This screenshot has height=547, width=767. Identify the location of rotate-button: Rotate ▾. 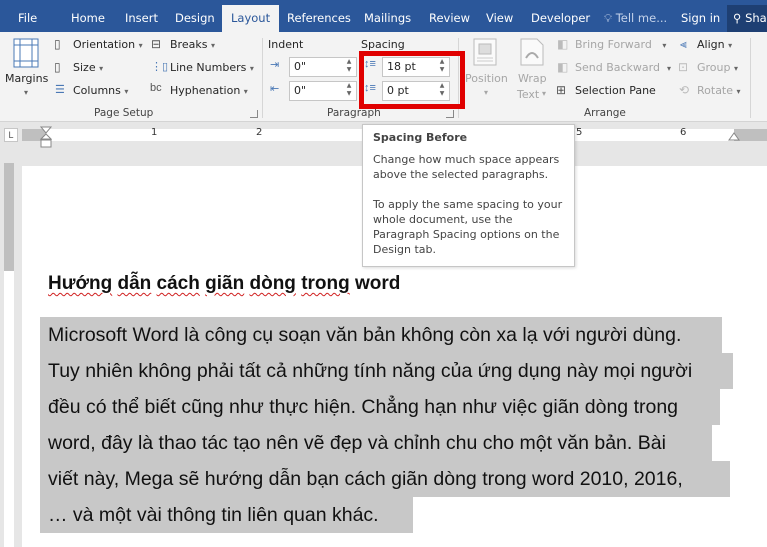
(719, 90).